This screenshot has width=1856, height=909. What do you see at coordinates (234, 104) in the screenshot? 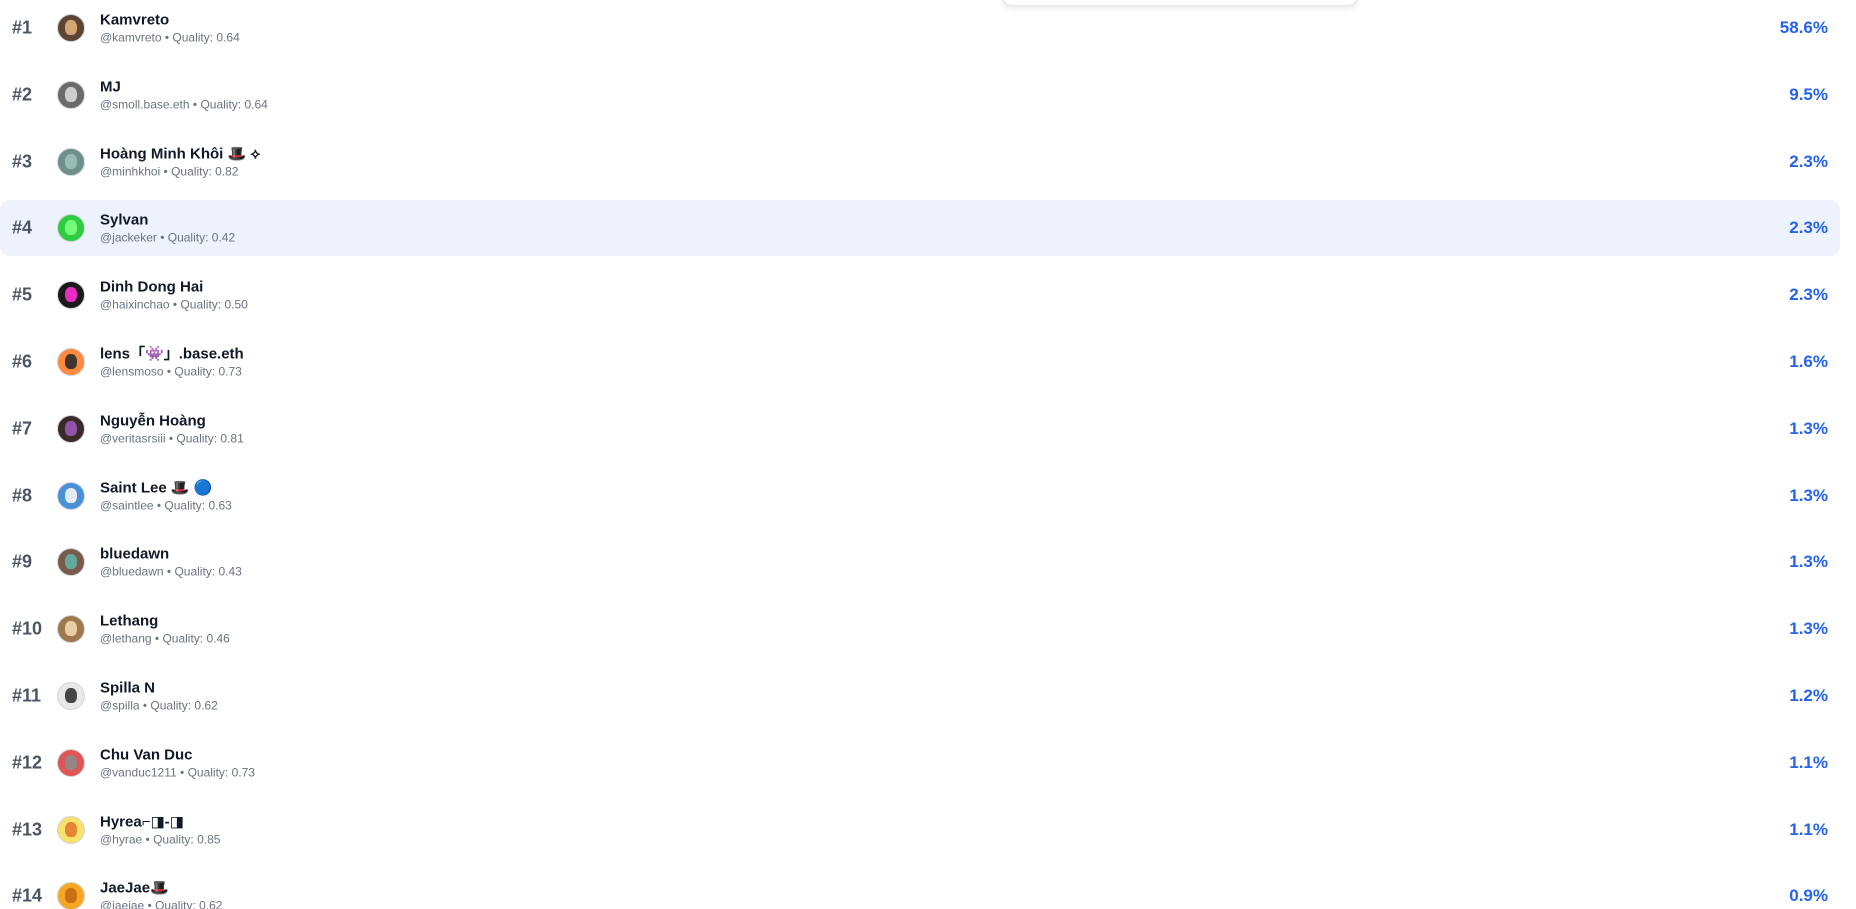
I see `quality-score: Quality: 0.64` at bounding box center [234, 104].